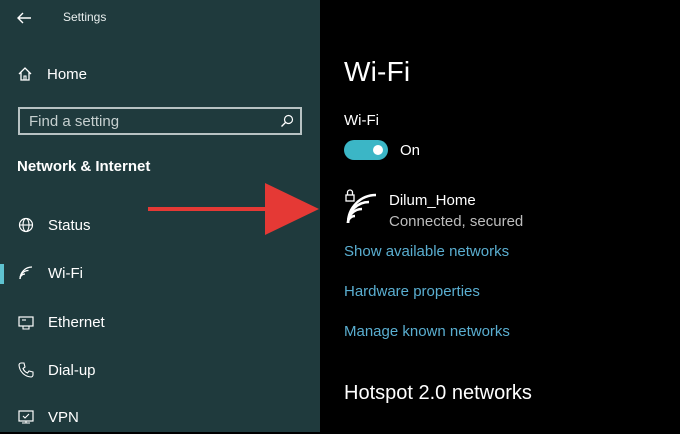 Image resolution: width=680 pixels, height=434 pixels. I want to click on sidebar-item-vpn: VPN, so click(160, 417).